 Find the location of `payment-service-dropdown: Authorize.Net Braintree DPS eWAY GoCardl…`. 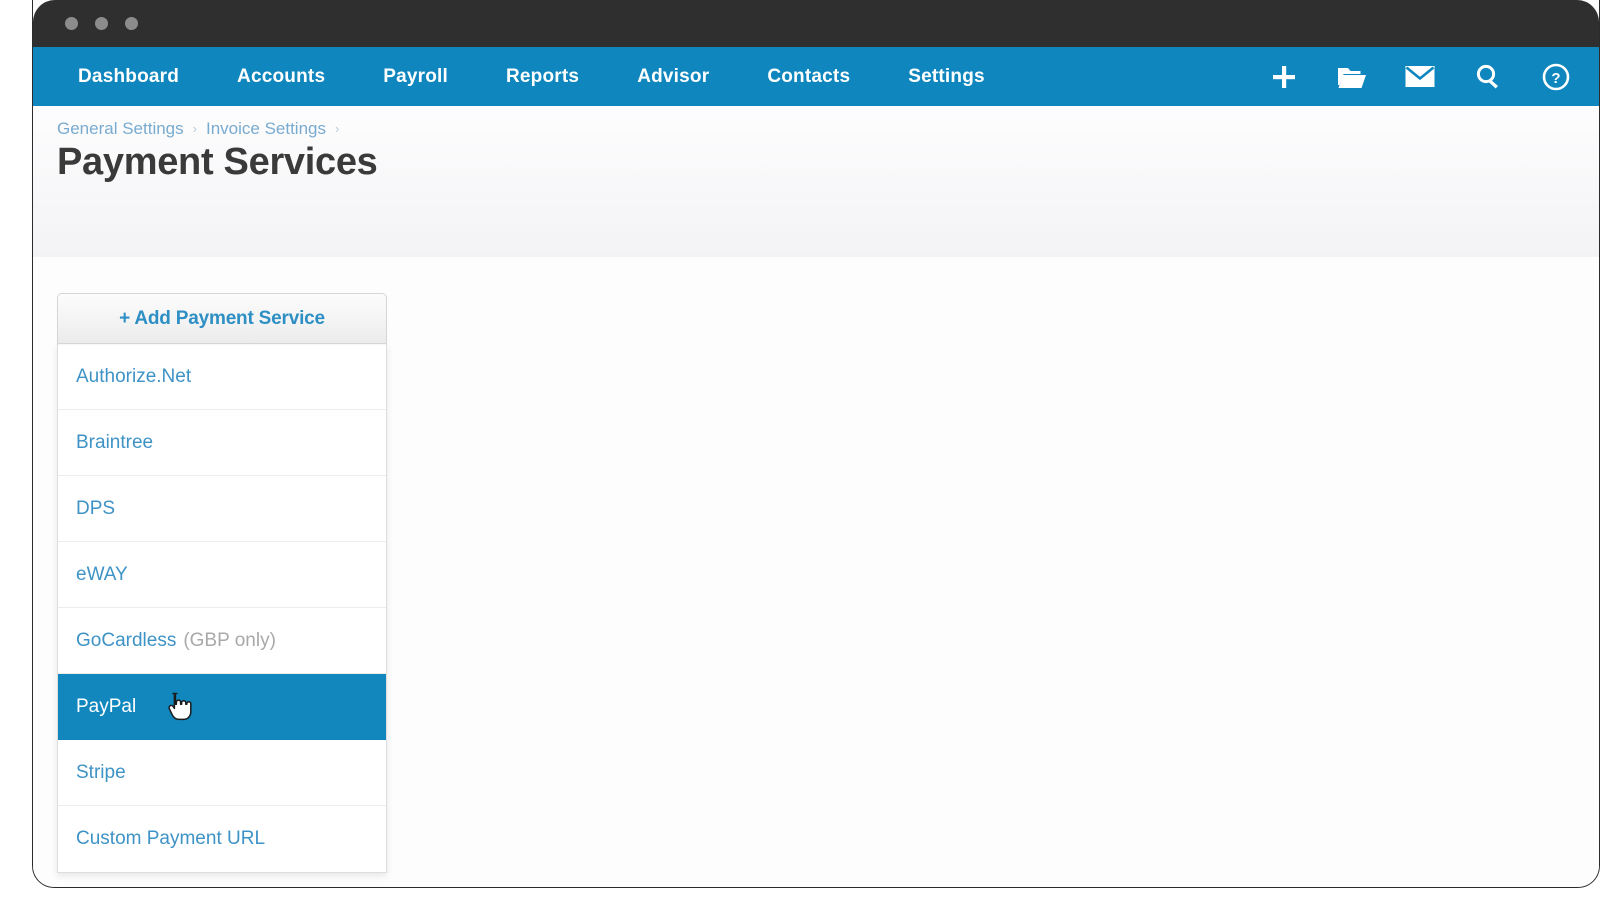

payment-service-dropdown: Authorize.Net Braintree DPS eWAY GoCardl… is located at coordinates (222, 608).